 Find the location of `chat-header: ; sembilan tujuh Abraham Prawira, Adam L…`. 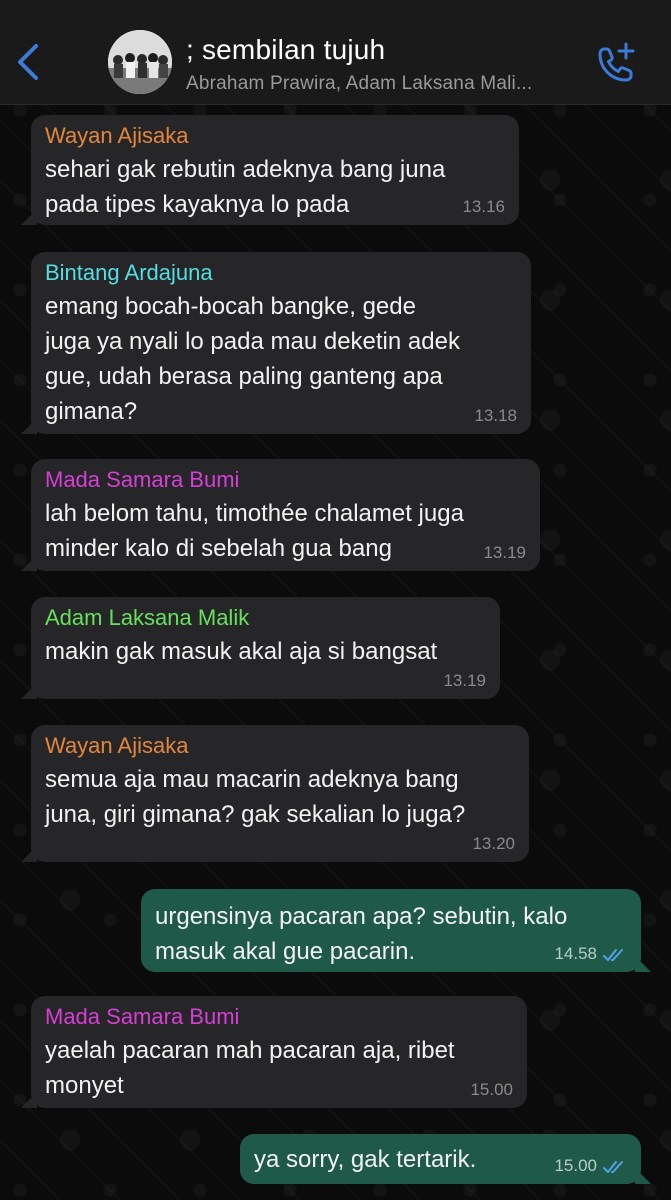

chat-header: ; sembilan tujuh Abraham Prawira, Adam L… is located at coordinates (335, 52).